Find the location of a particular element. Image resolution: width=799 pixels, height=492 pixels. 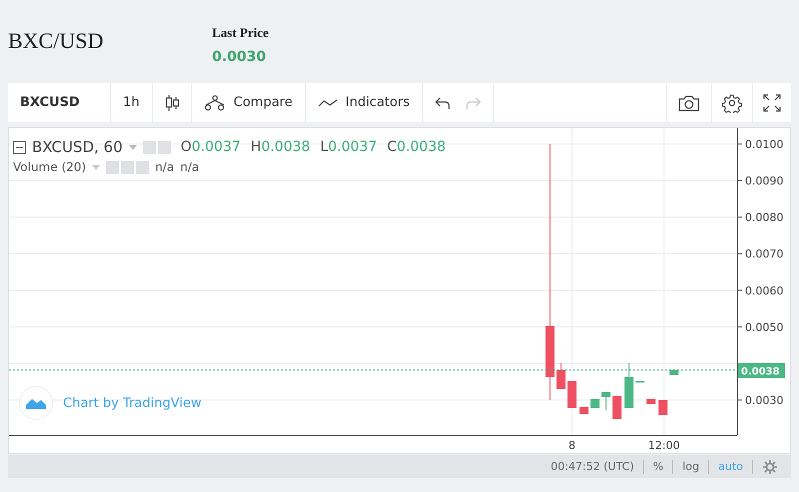

ohlc-key: O is located at coordinates (186, 147).